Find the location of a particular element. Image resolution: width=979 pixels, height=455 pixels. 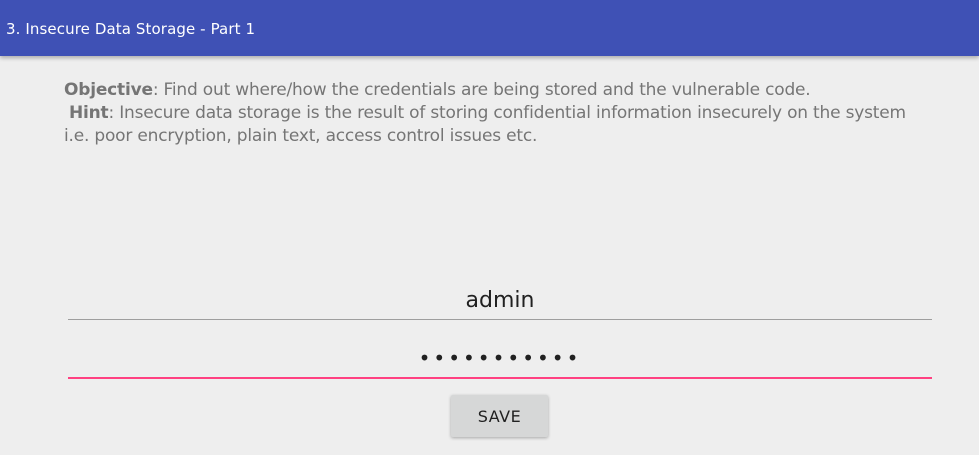

objective-label: Objective is located at coordinates (108, 90).